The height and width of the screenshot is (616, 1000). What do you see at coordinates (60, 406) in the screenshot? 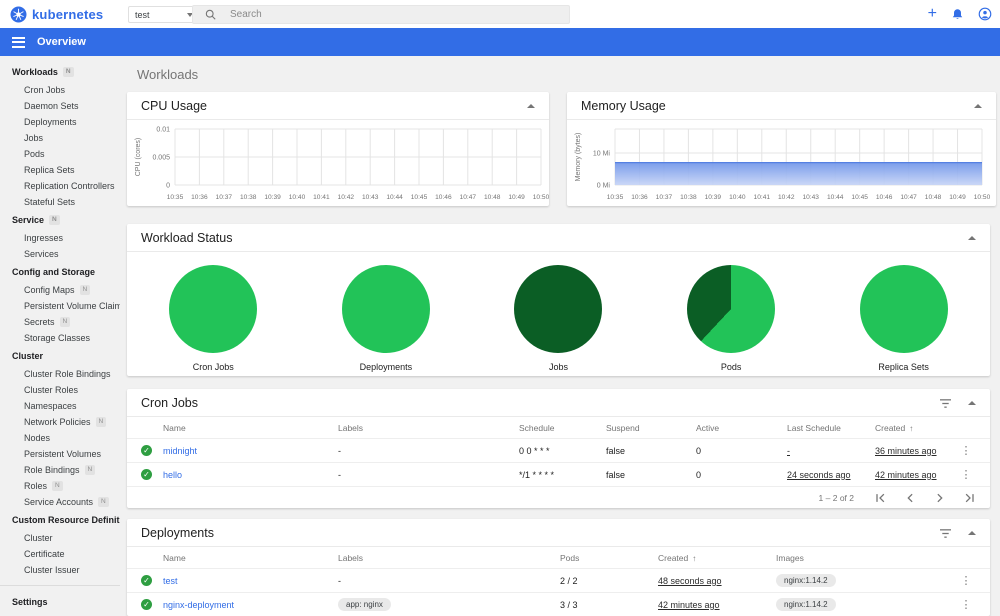
I see `sidebar-item-namespaces: Namespaces` at bounding box center [60, 406].